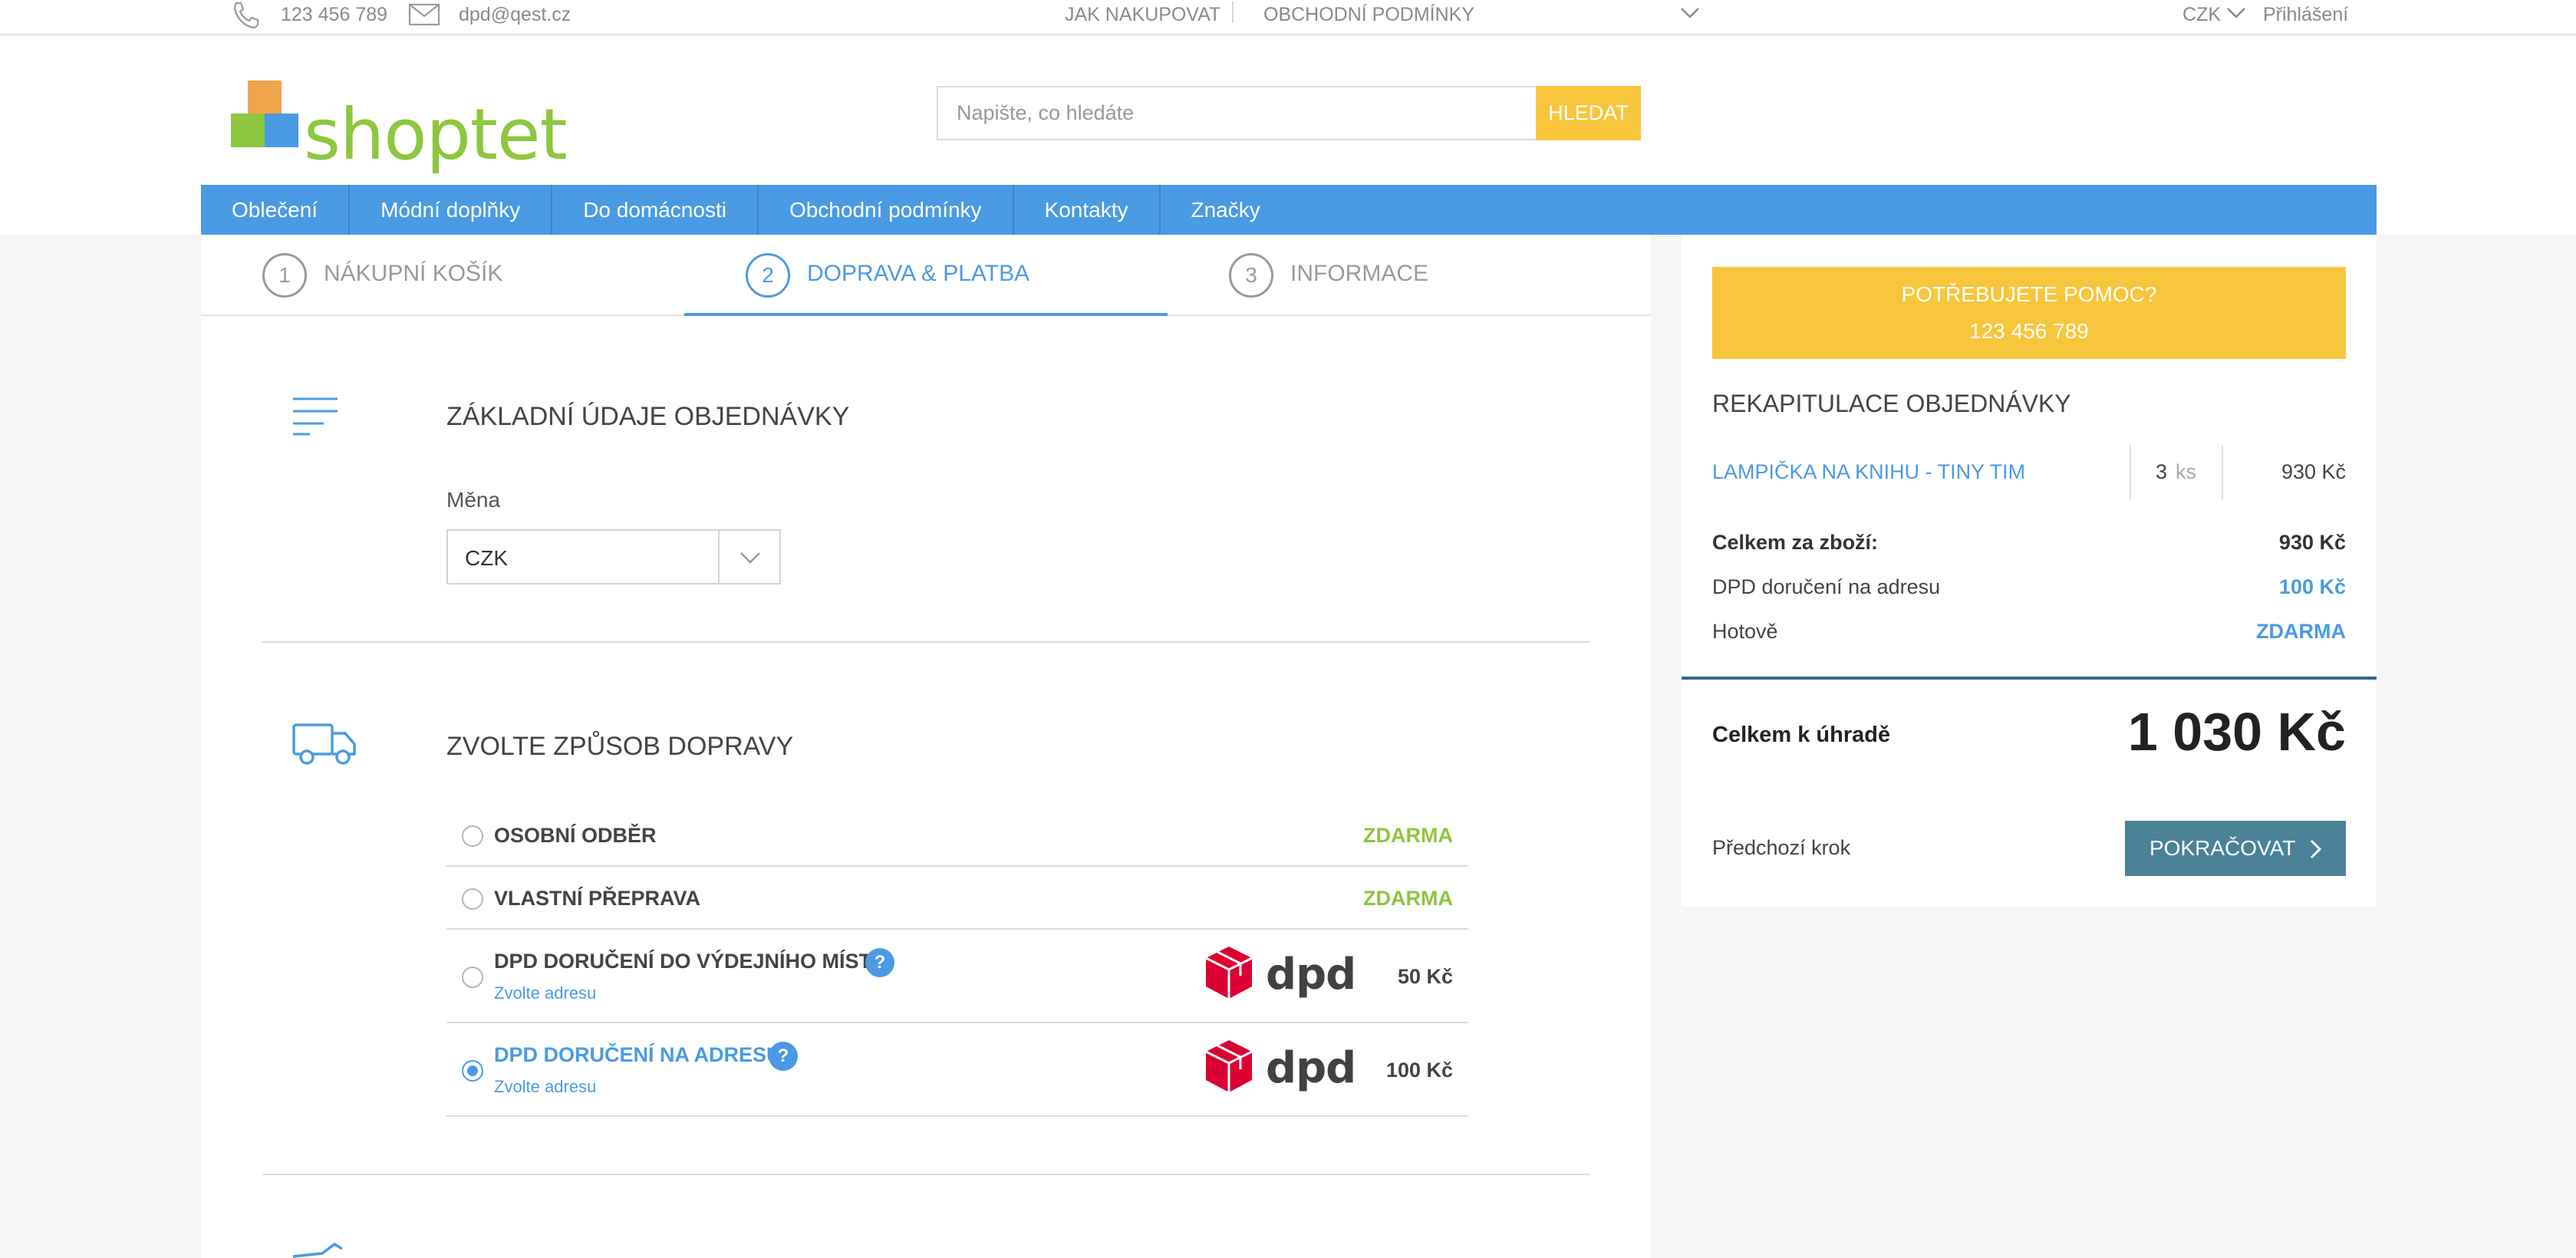  I want to click on grand-total-label: Celkem k úhradě, so click(1801, 735).